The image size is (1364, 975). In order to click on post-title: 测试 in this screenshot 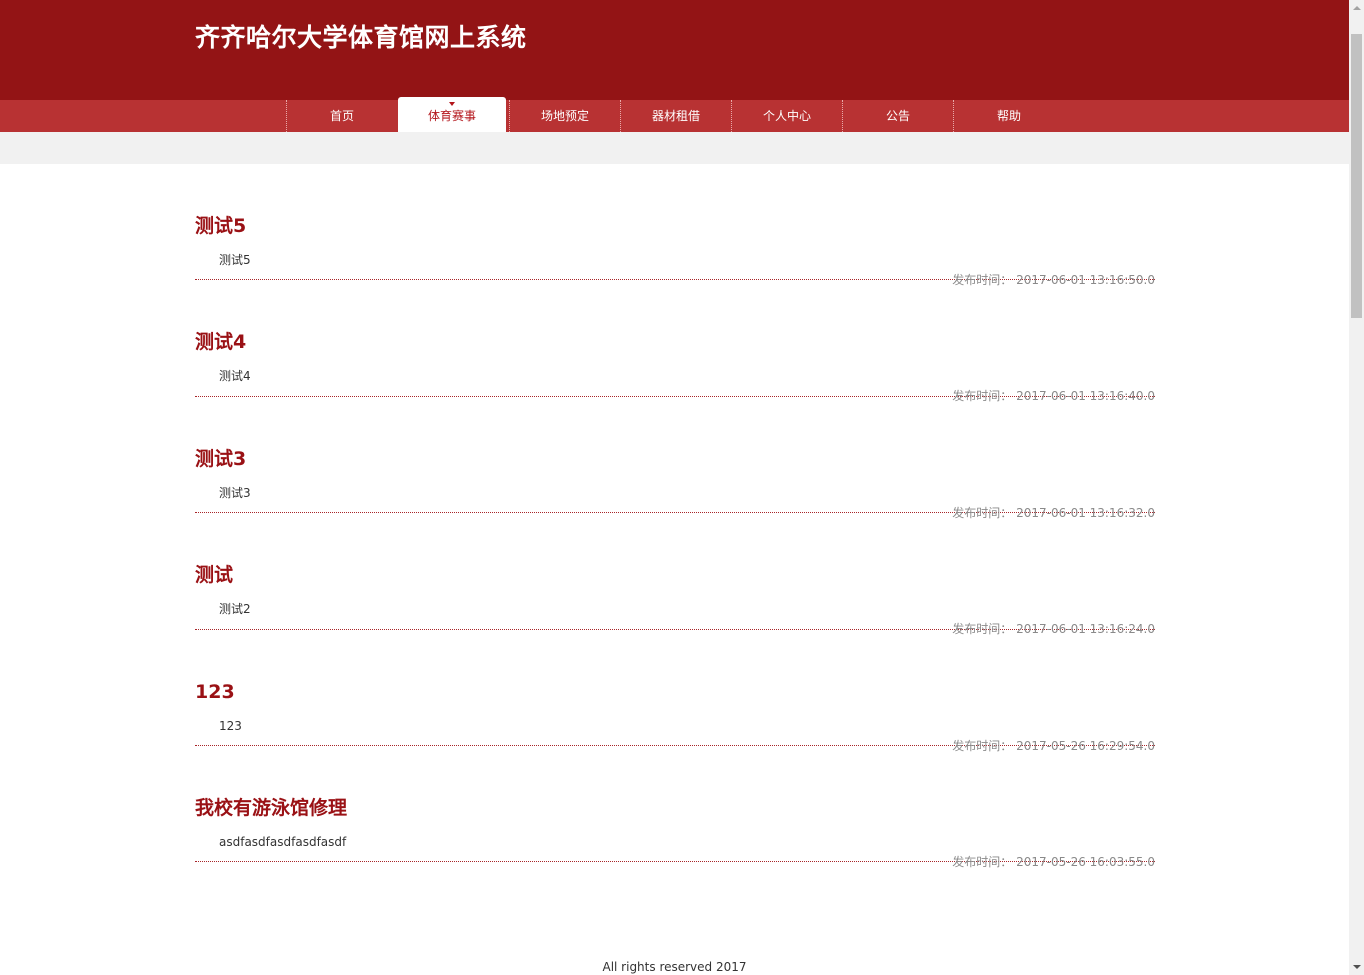, I will do `click(214, 575)`.